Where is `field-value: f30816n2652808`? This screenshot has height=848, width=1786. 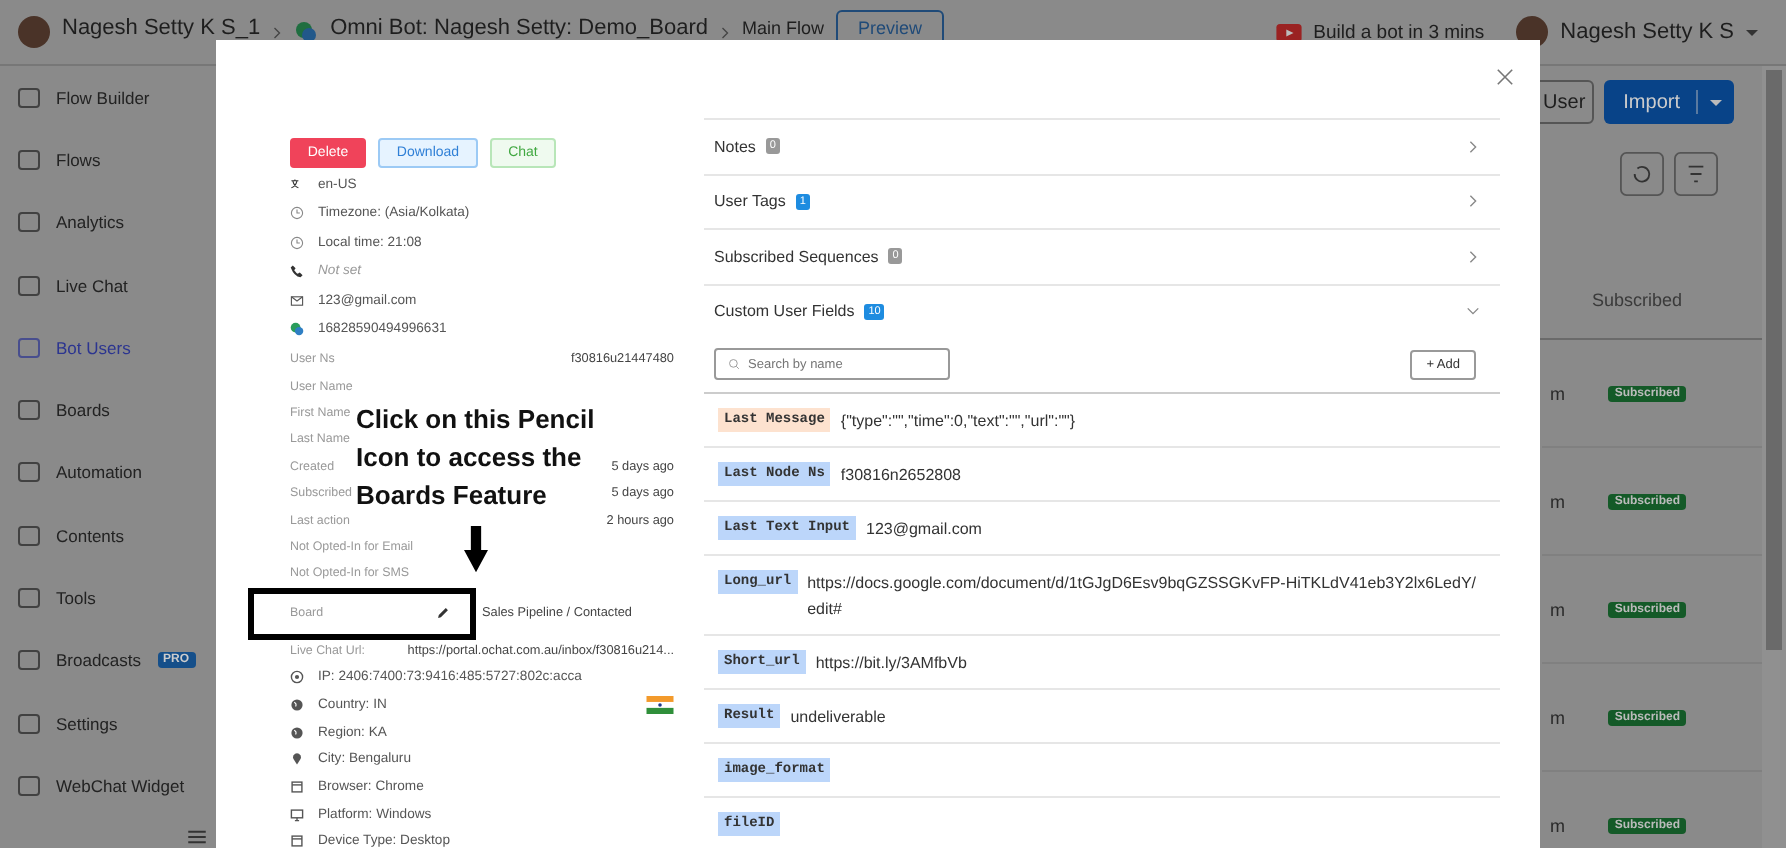
field-value: f30816n2652808 is located at coordinates (900, 476).